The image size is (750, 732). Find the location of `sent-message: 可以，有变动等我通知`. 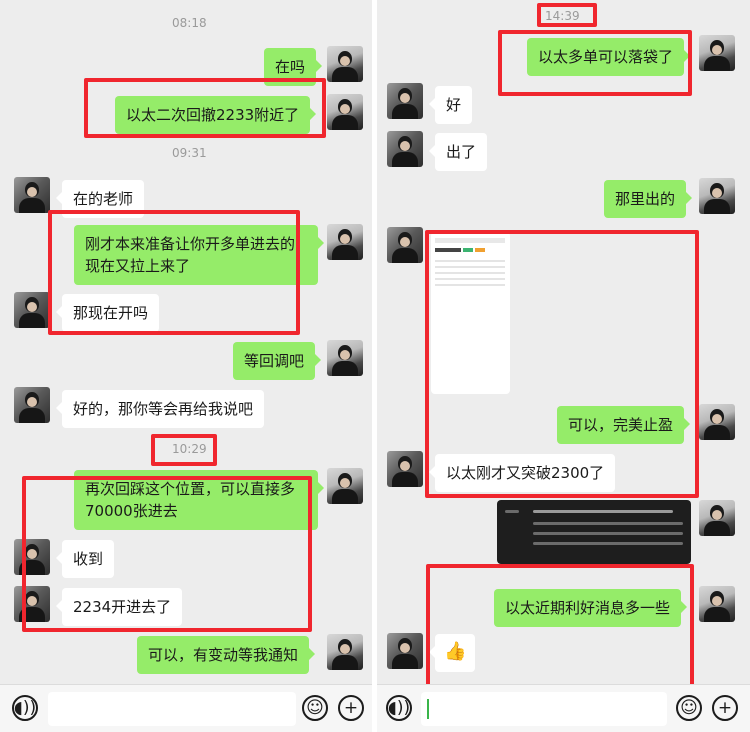

sent-message: 可以，有变动等我通知 is located at coordinates (226, 655).